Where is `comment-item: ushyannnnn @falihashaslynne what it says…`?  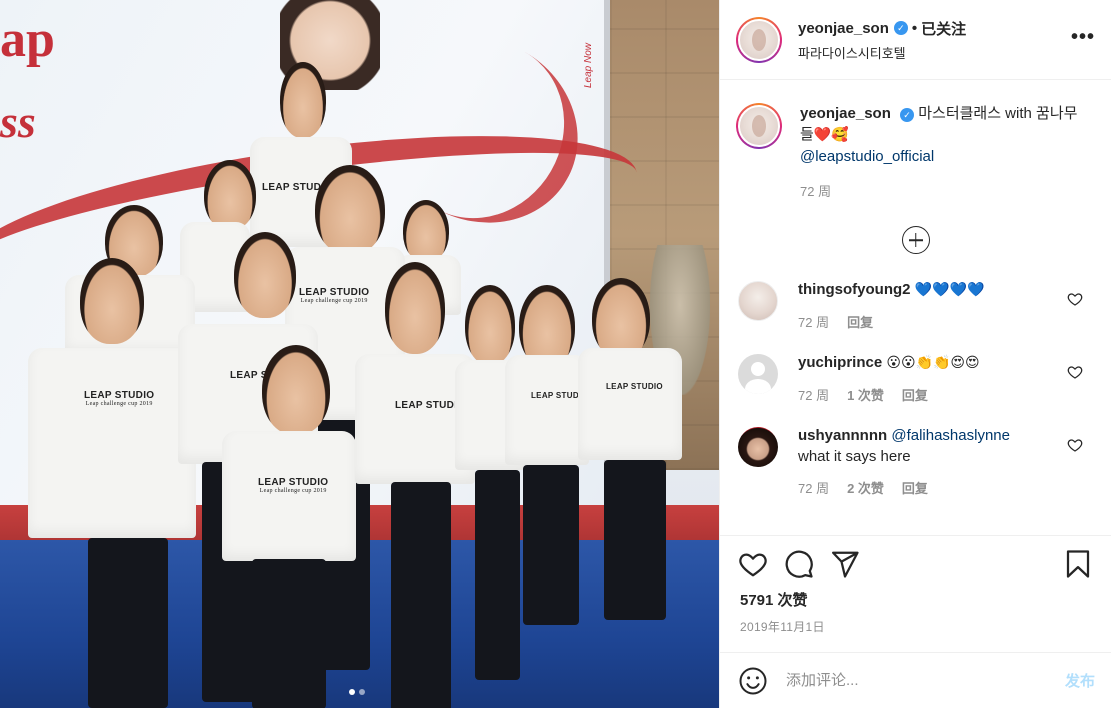
comment-item: ushyannnnn @falihashaslynne what it says… is located at coordinates (915, 462).